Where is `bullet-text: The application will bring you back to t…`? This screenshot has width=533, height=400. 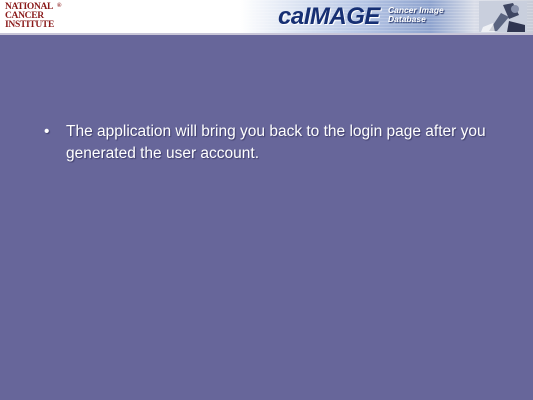 bullet-text: The application will bring you back to t… is located at coordinates (276, 142).